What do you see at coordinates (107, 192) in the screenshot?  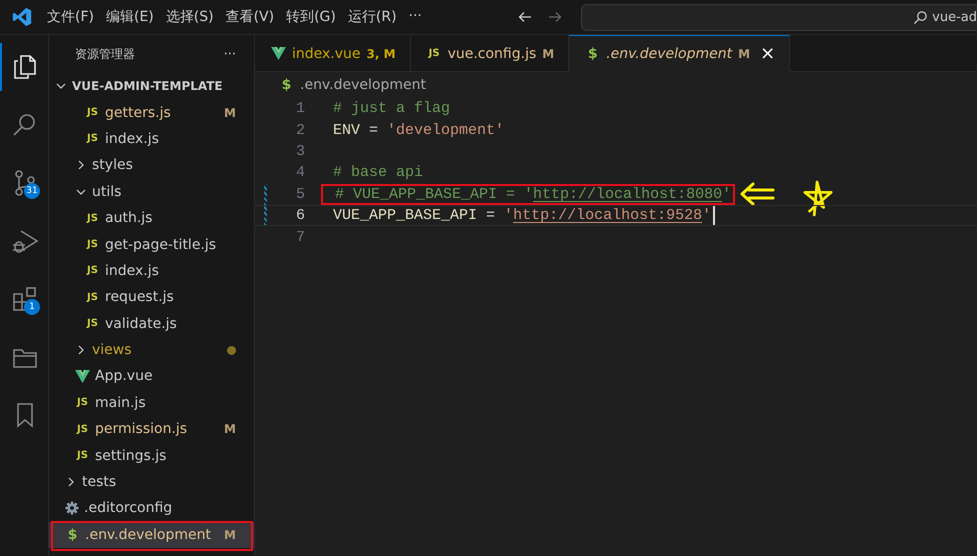 I see `folder-name: utils` at bounding box center [107, 192].